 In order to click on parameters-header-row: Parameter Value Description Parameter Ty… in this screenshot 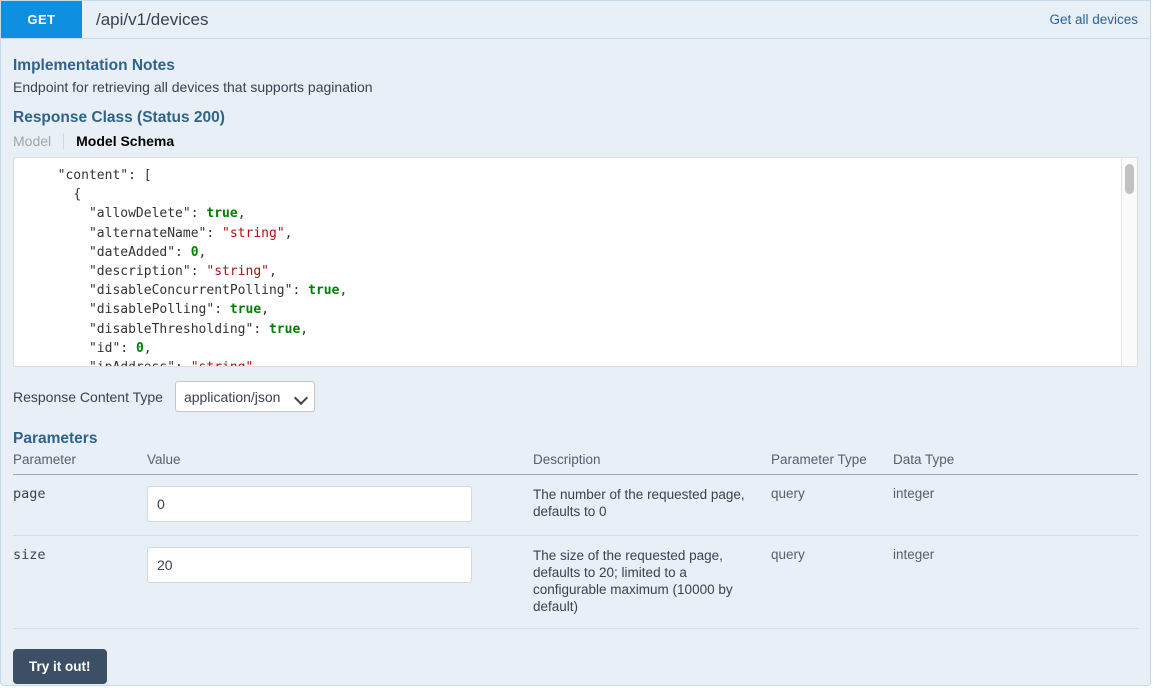, I will do `click(575, 463)`.